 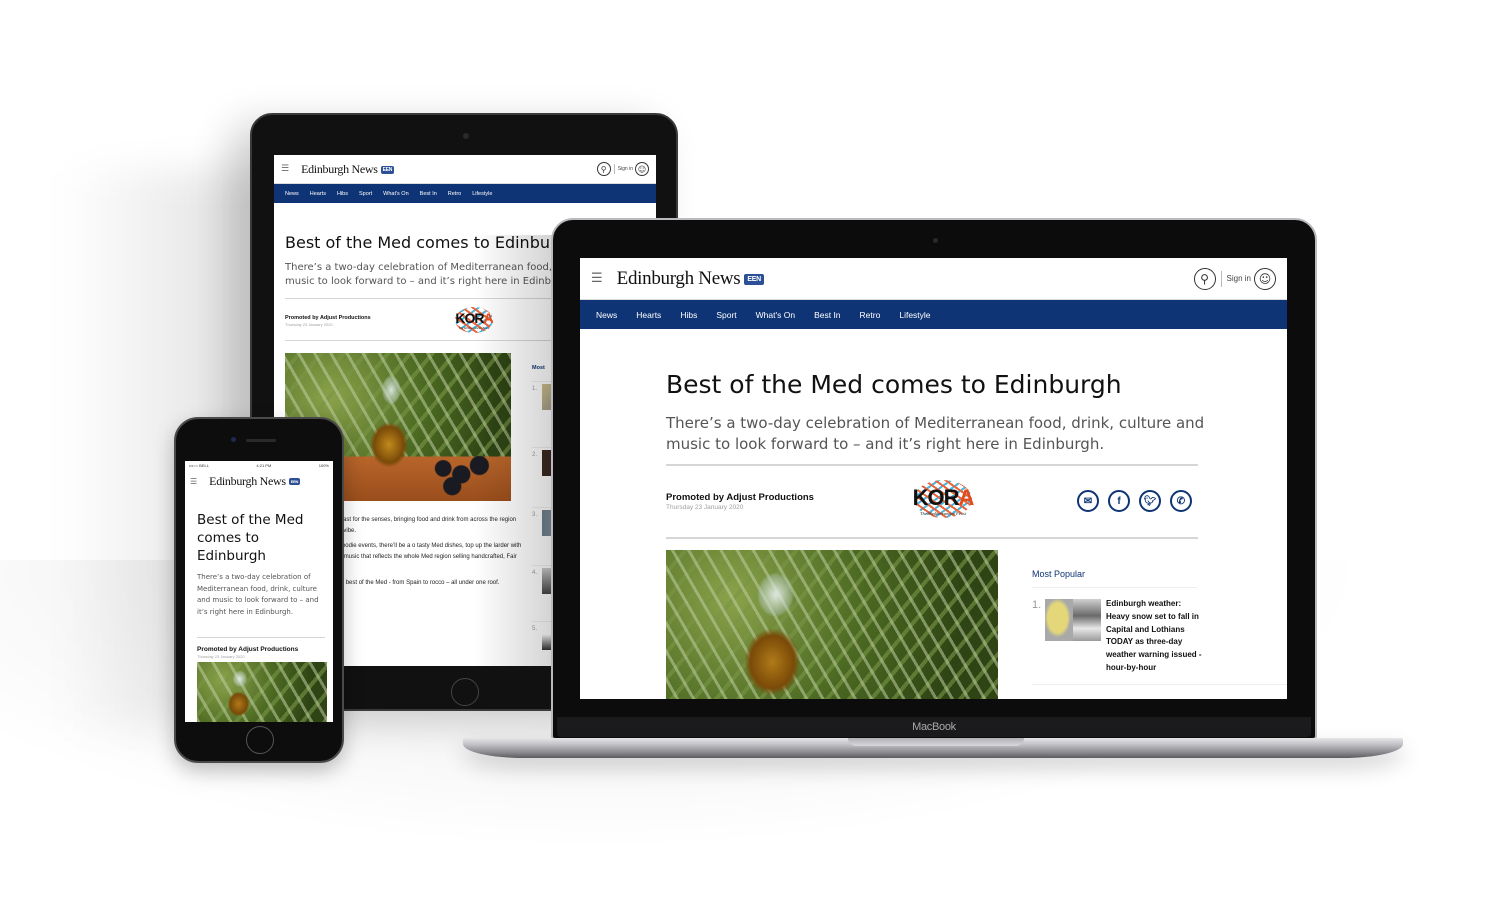 What do you see at coordinates (465, 169) in the screenshot?
I see `site-header: ☰ Edinburgh News EEN ⚲ Sign in ☺` at bounding box center [465, 169].